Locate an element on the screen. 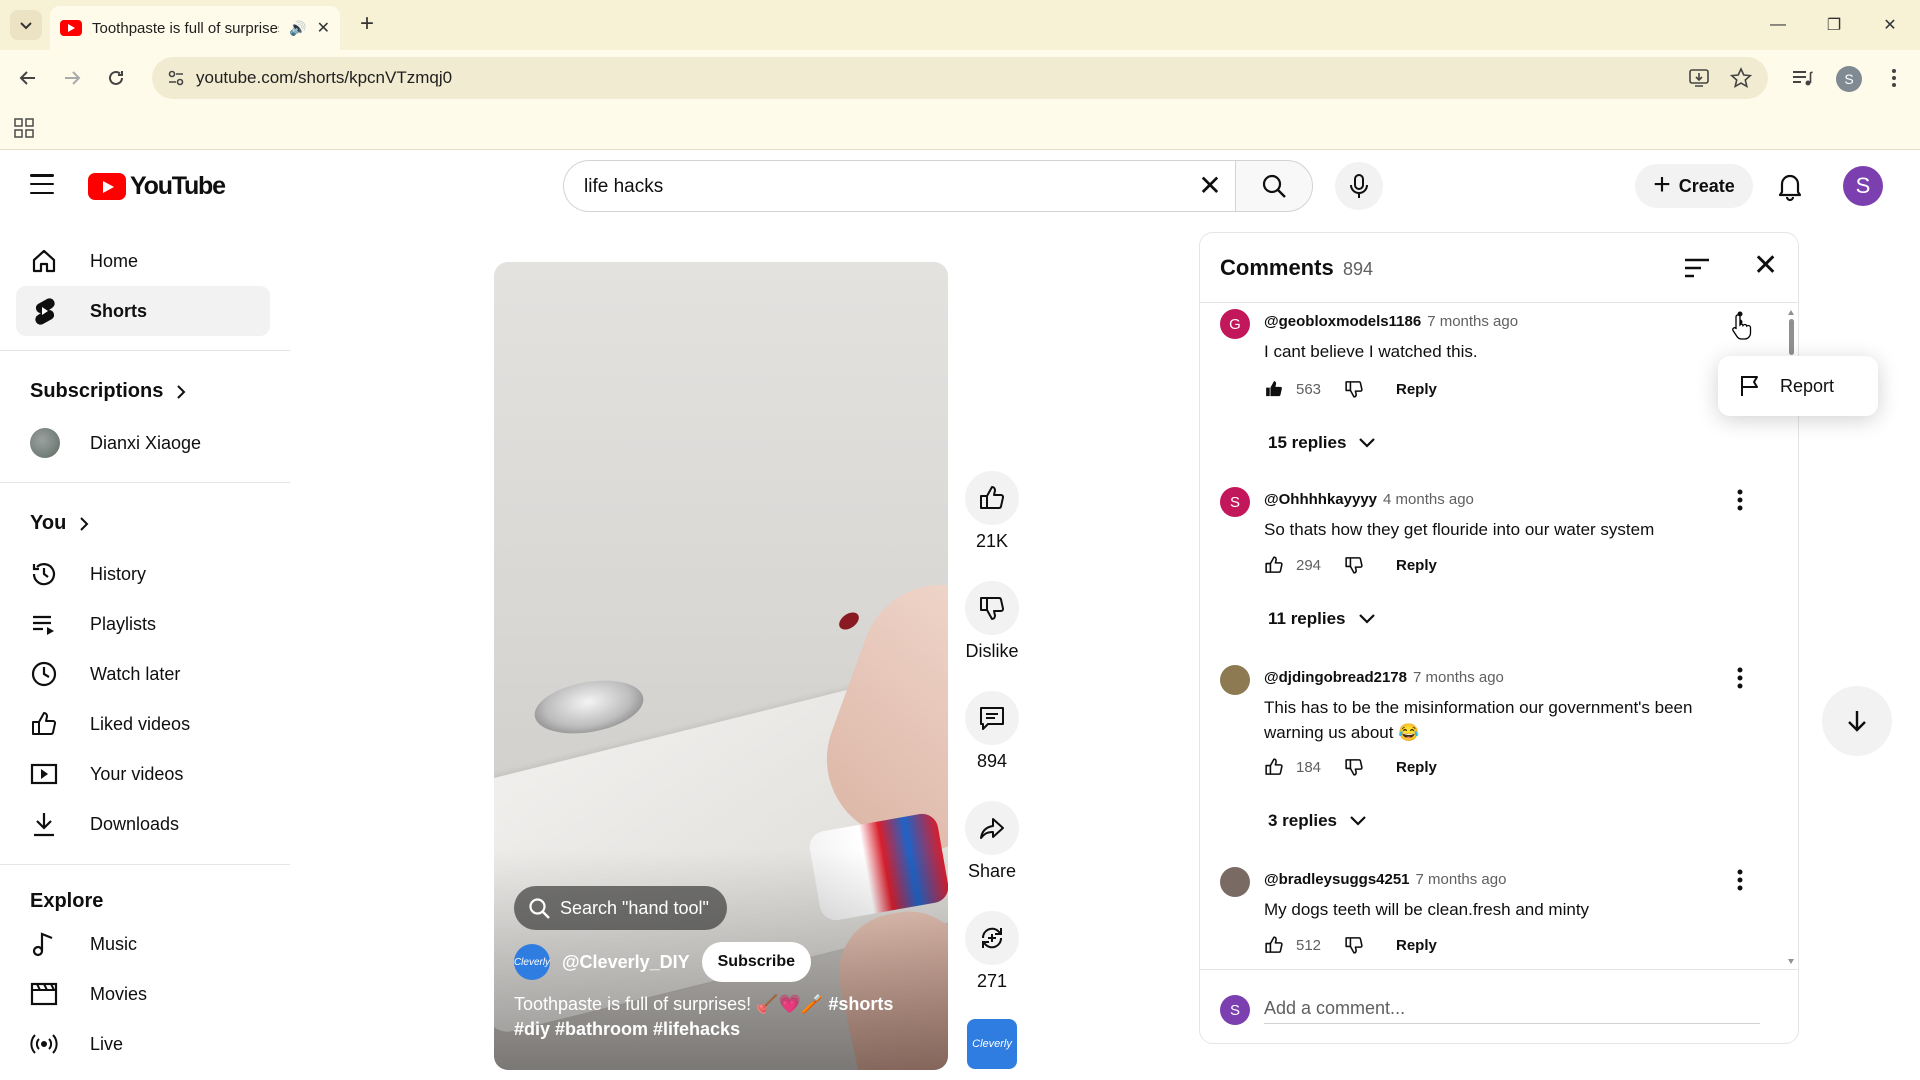 The image size is (1920, 1080). view-replies-button: 15 replies is located at coordinates (1322, 443).